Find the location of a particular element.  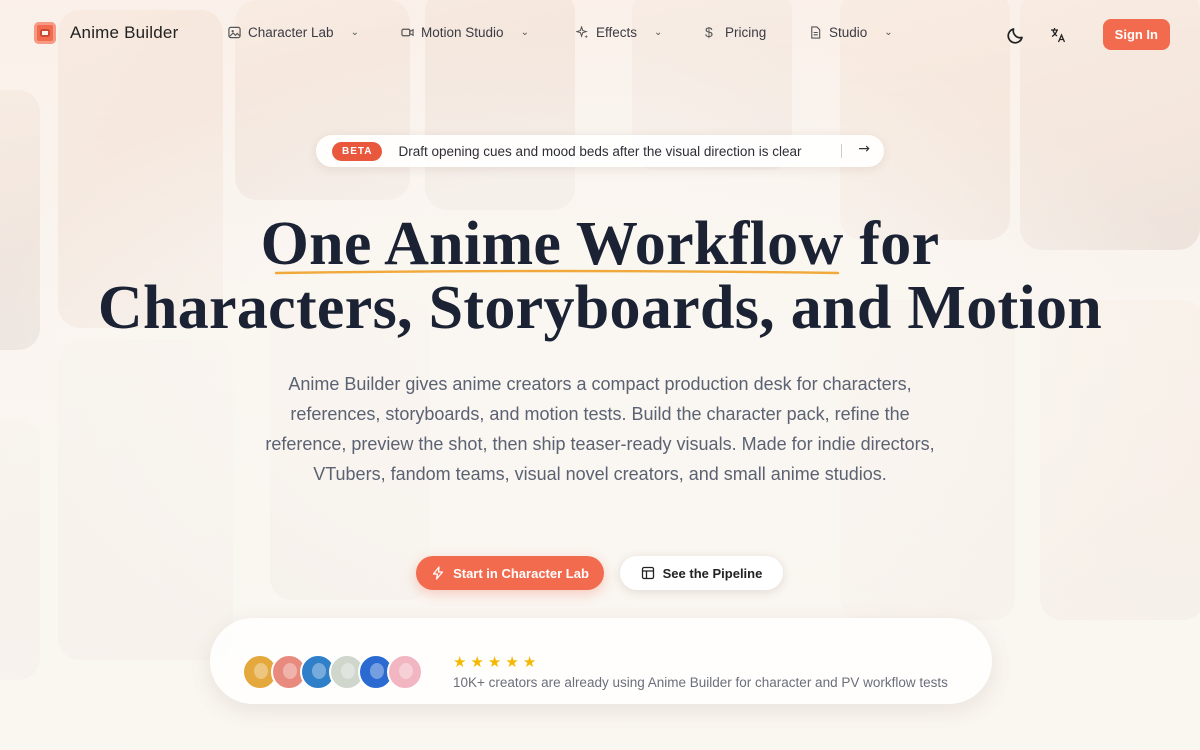

nav-item-label: Character Lab is located at coordinates (291, 32).